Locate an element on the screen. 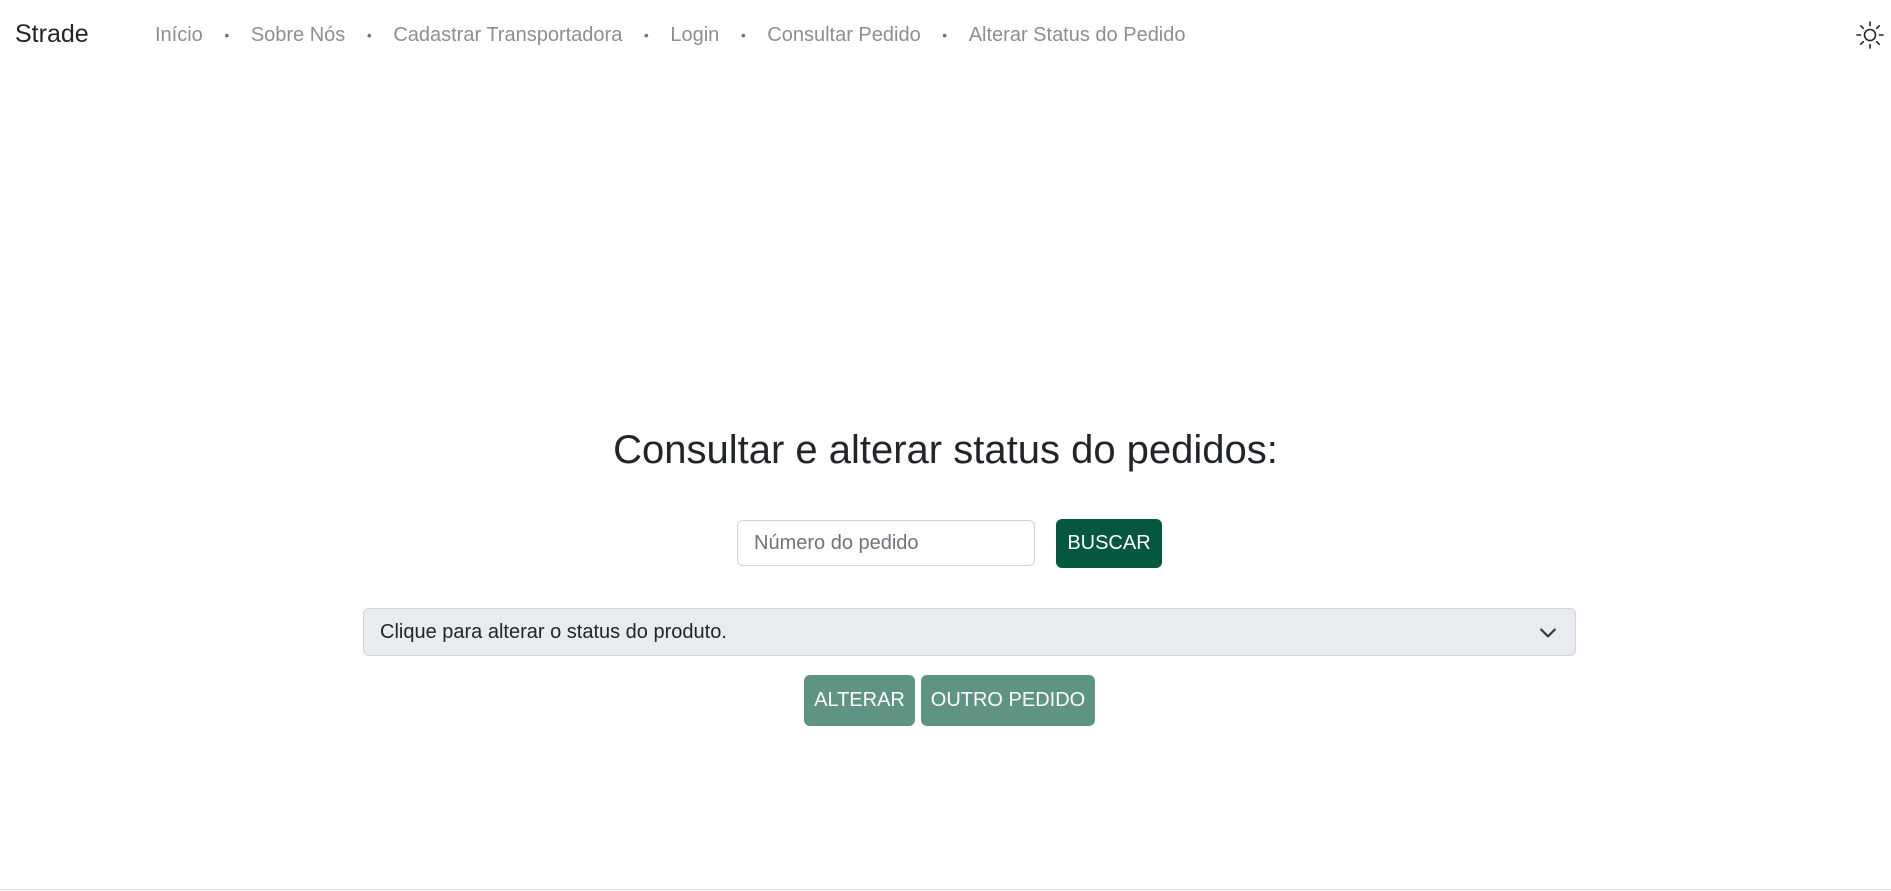 Image resolution: width=1891 pixels, height=891 pixels. nav-link-sobre-nos: Sobre Nós is located at coordinates (298, 35).